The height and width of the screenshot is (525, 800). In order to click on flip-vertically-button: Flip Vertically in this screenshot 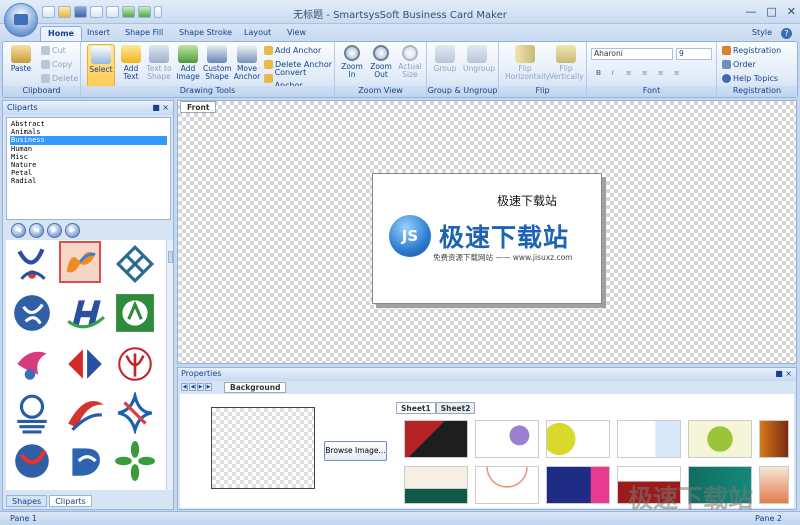, I will do `click(566, 65)`.